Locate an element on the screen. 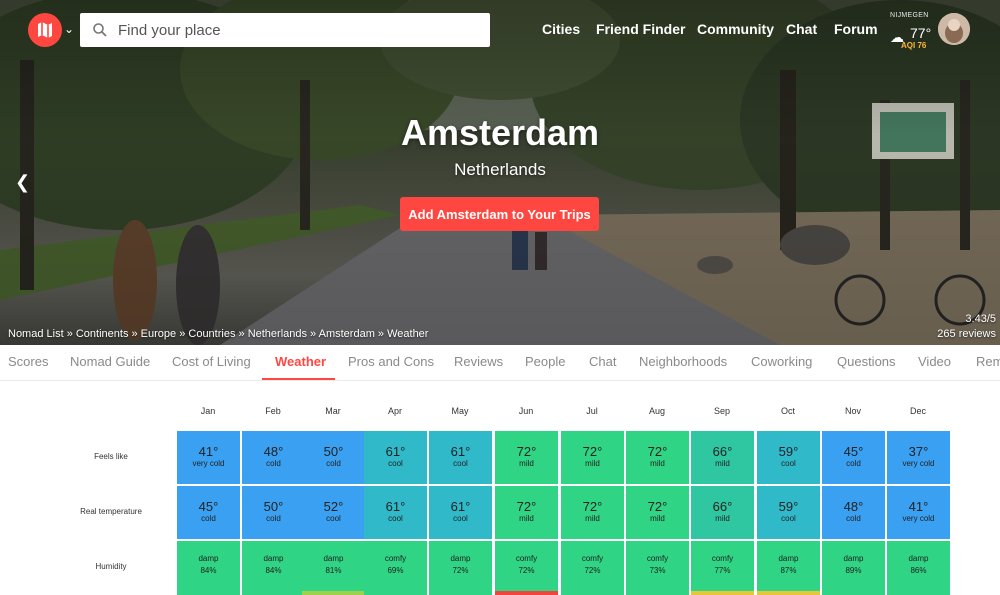 This screenshot has width=1000, height=595. tab-questions: Questions is located at coordinates (866, 361).